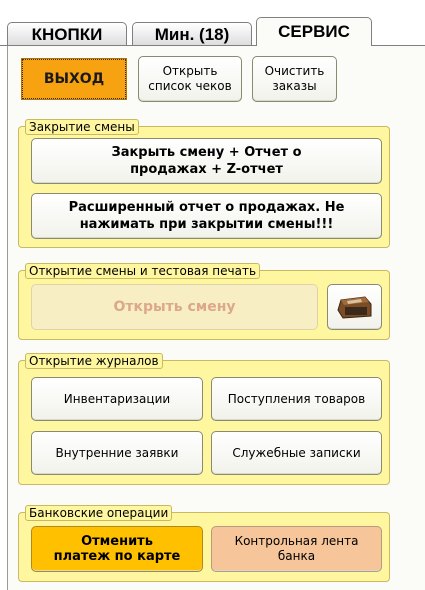 Image resolution: width=425 pixels, height=590 pixels. Describe the element at coordinates (174, 307) in the screenshot. I see `open-shift-button: Открыть смену` at that location.